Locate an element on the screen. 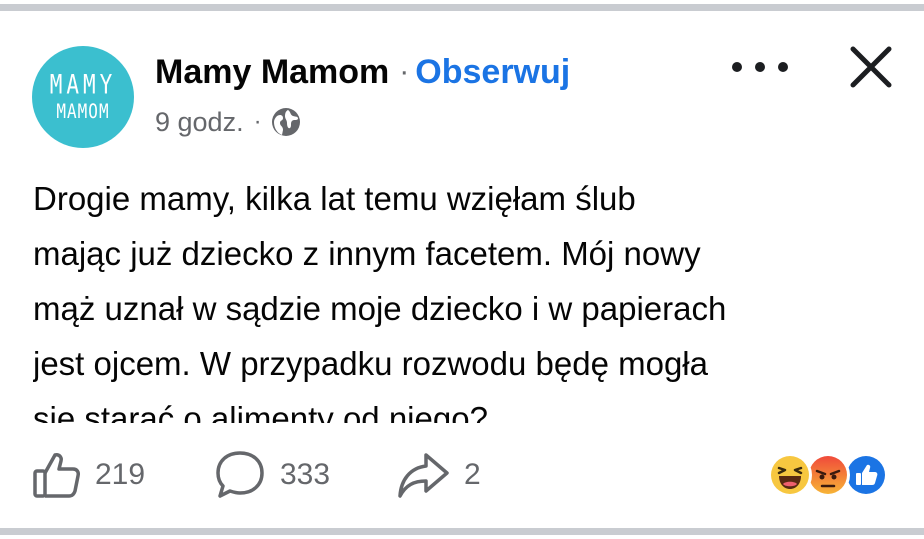 This screenshot has height=539, width=924. globe-icon is located at coordinates (286, 122).